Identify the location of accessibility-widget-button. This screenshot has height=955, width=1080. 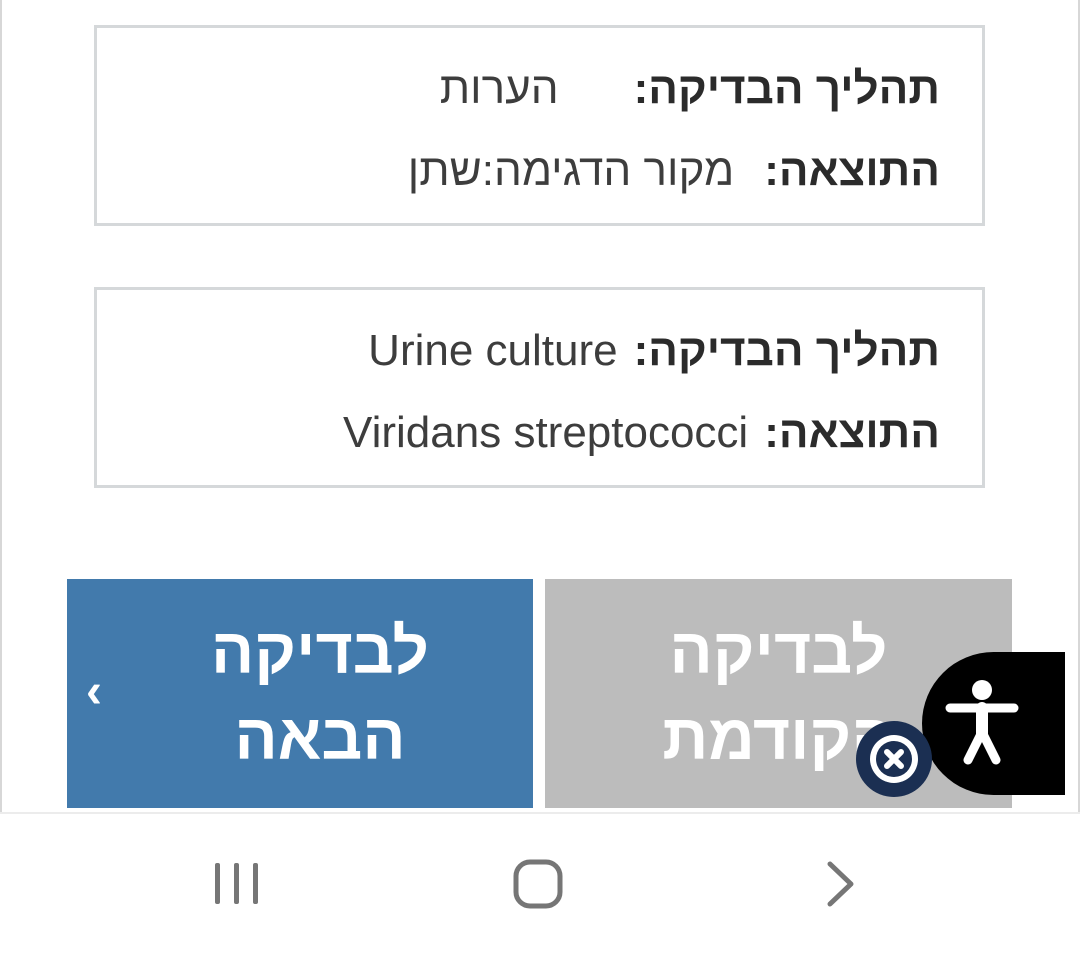
(993, 723).